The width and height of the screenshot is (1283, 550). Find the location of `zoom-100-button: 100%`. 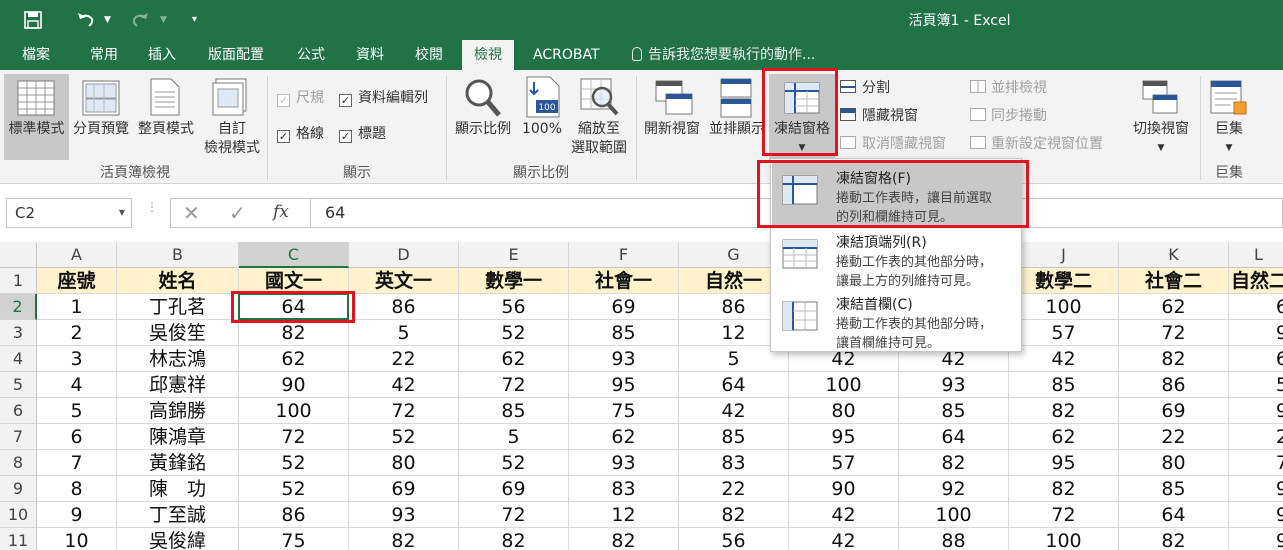

zoom-100-button: 100% is located at coordinates (542, 129).